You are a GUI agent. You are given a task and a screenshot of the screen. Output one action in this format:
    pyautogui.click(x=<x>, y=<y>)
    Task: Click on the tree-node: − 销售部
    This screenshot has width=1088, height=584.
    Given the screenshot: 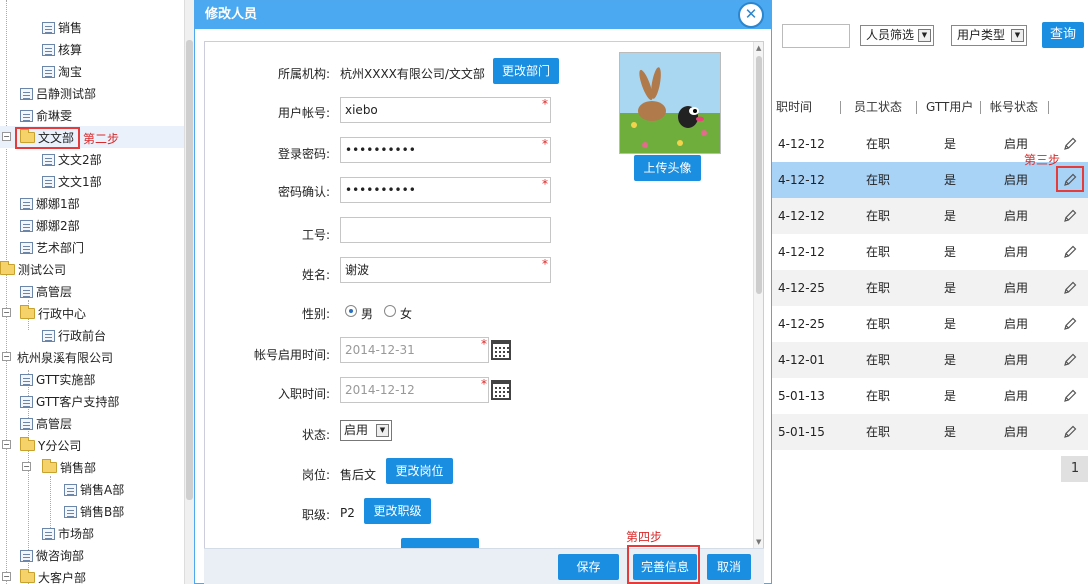 What is the action you would take?
    pyautogui.click(x=102, y=467)
    